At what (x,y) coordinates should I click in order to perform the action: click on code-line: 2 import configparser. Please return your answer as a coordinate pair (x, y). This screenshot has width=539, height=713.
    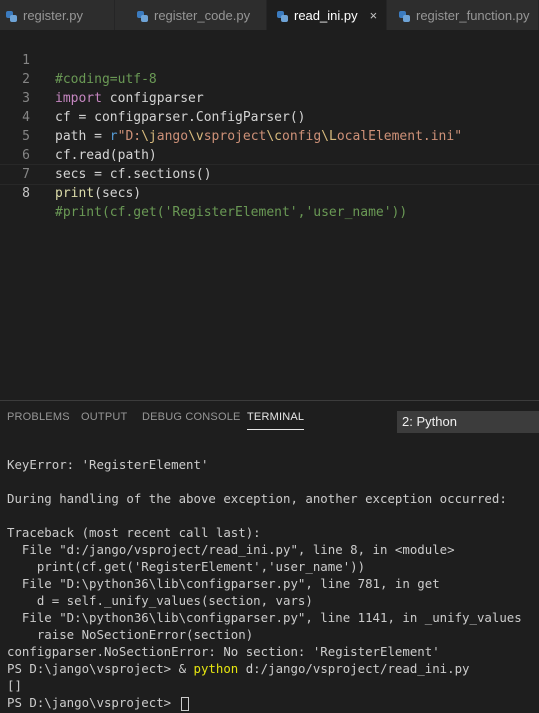
    Looking at the image, I should click on (269, 78).